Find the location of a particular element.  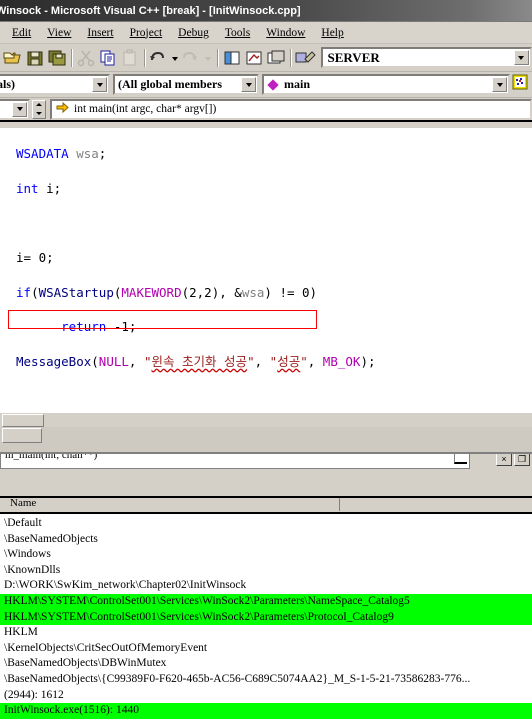

redo-icon is located at coordinates (191, 58).